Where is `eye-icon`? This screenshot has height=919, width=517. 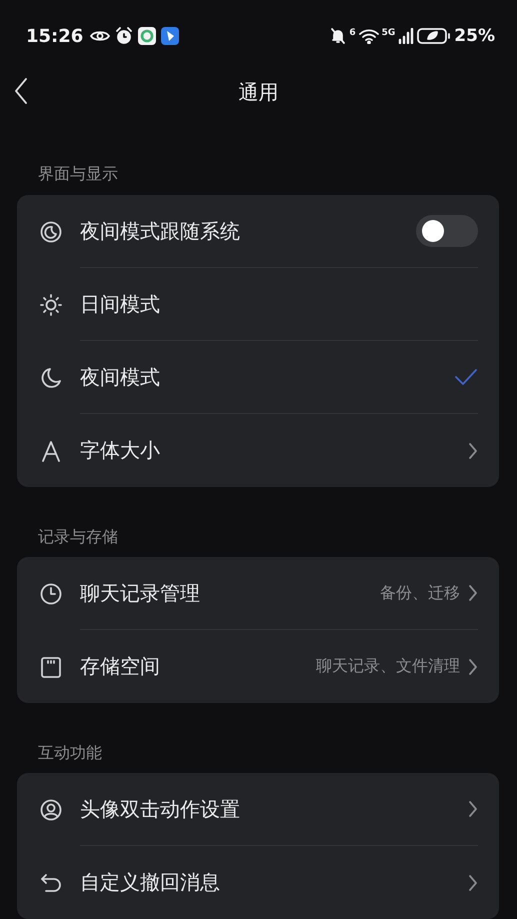
eye-icon is located at coordinates (100, 36).